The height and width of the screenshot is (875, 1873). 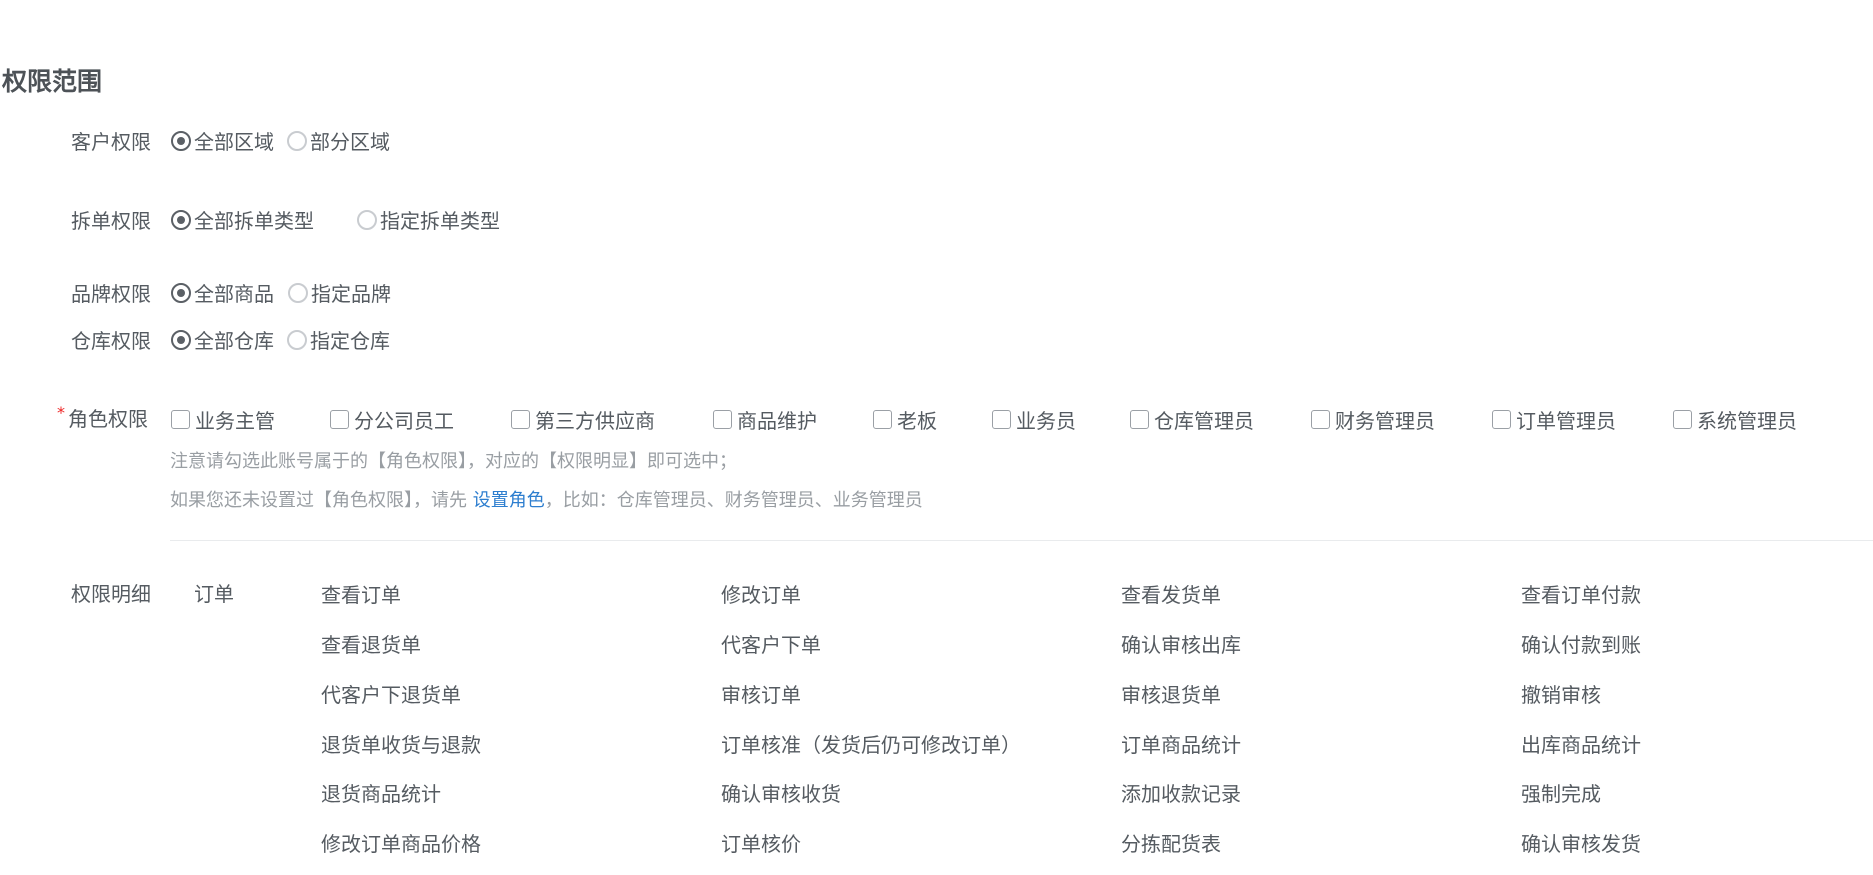 I want to click on role-hint-1: 注意请勾选此账号属于的【角色权限】，对应的【权限明显】即可选中；, so click(x=453, y=461).